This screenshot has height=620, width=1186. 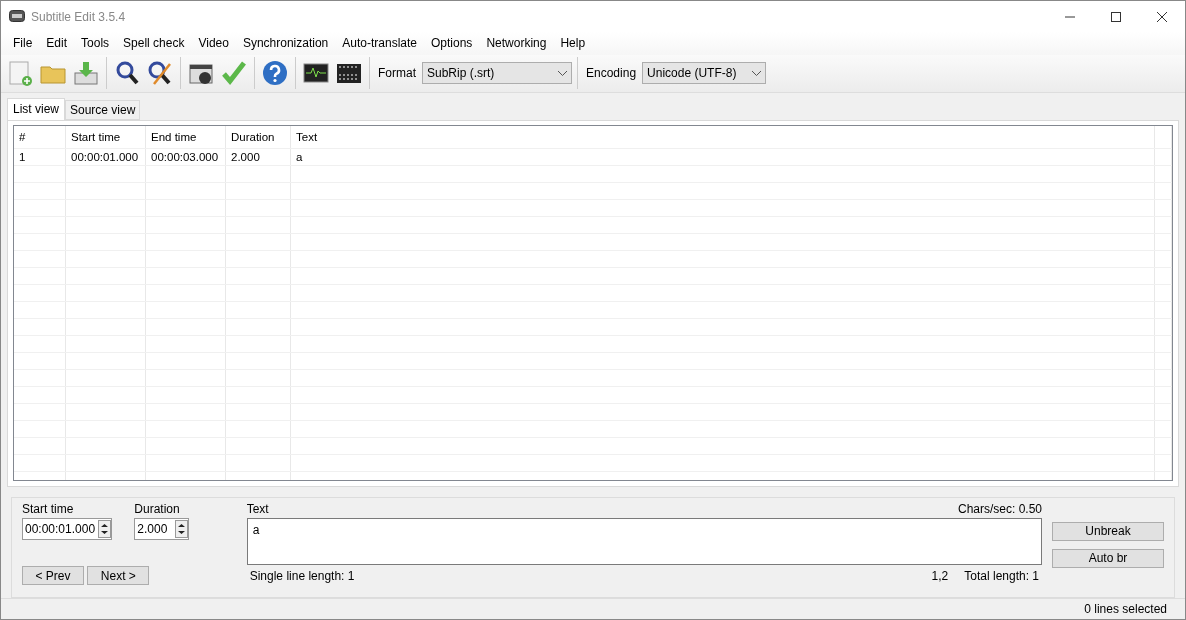 What do you see at coordinates (36, 108) in the screenshot?
I see `tab: List view` at bounding box center [36, 108].